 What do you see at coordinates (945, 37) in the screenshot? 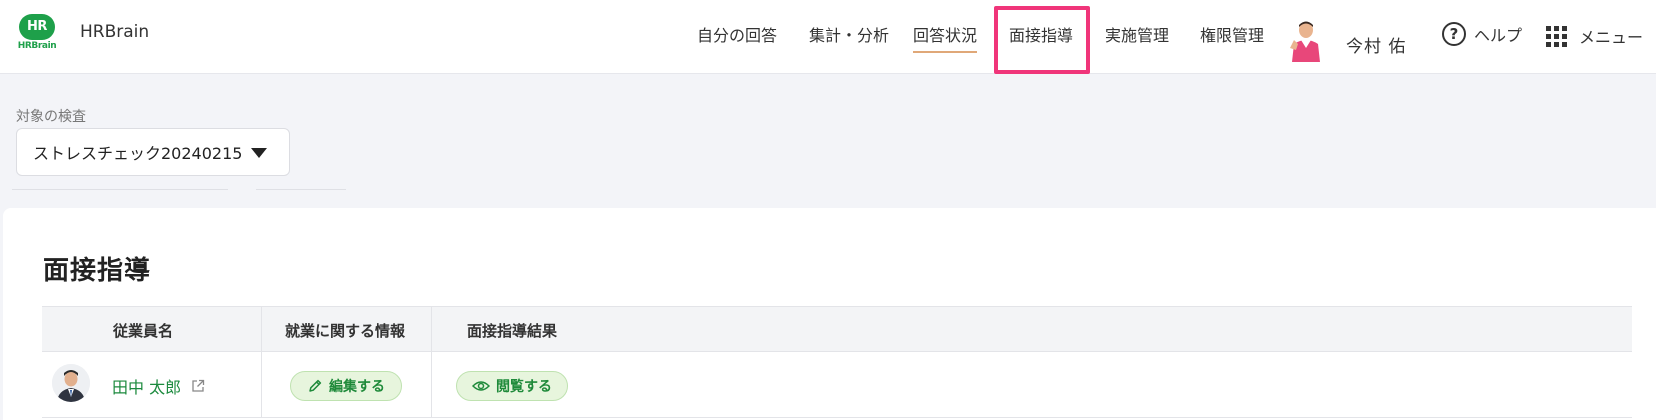
I see `nav-response-status: 回答状況` at bounding box center [945, 37].